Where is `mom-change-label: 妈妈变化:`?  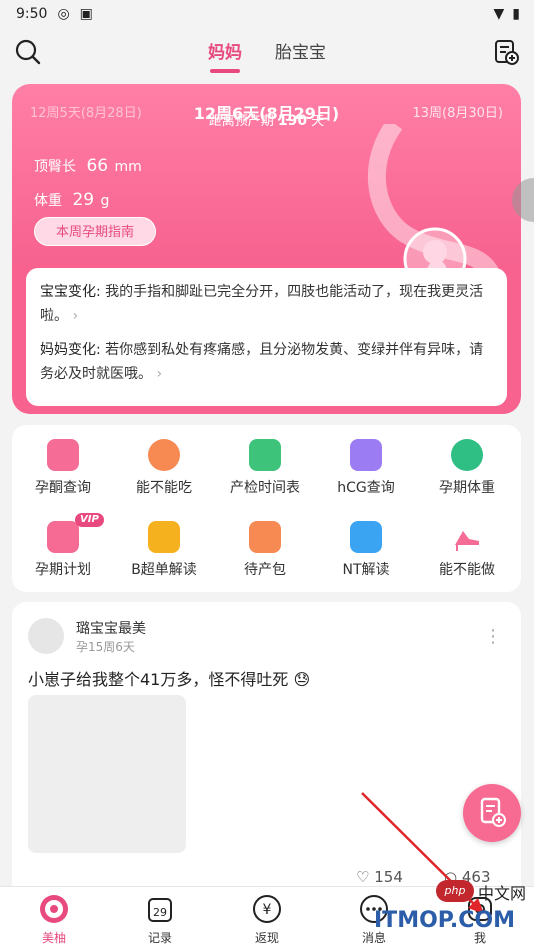 mom-change-label: 妈妈变化: is located at coordinates (70, 350).